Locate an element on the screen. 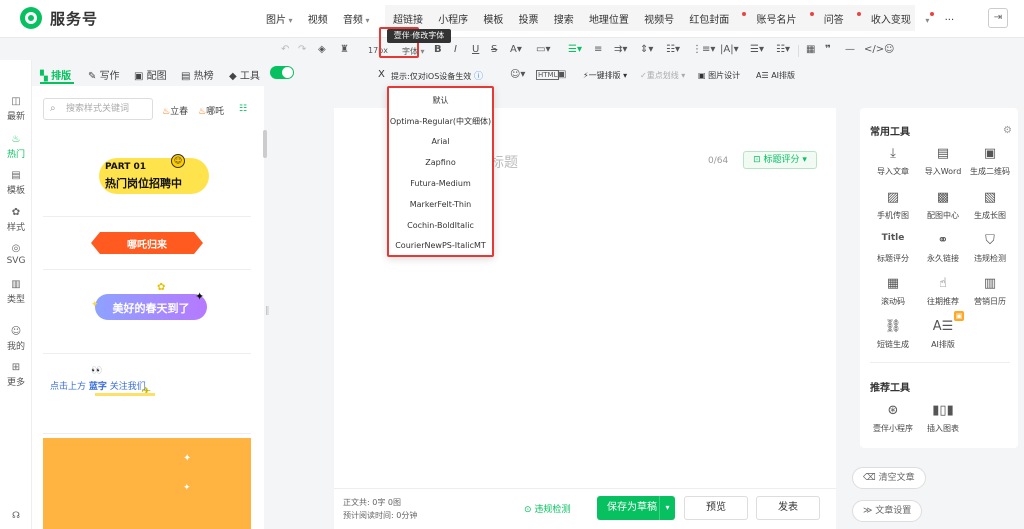 The image size is (1024, 529). key-line: ✓重点划线 ▾ is located at coordinates (662, 75).